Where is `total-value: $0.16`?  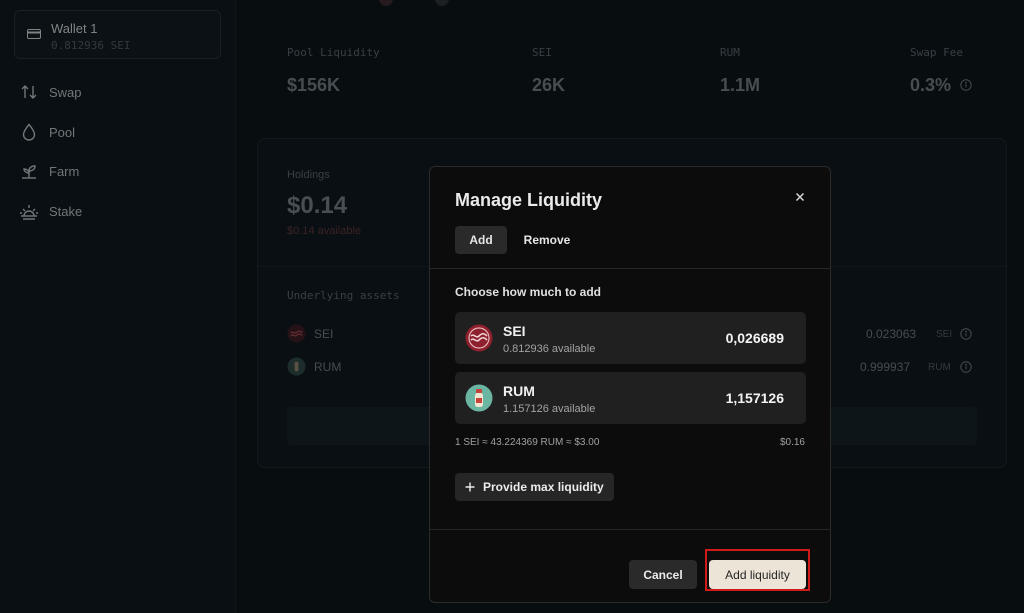
total-value: $0.16 is located at coordinates (792, 442).